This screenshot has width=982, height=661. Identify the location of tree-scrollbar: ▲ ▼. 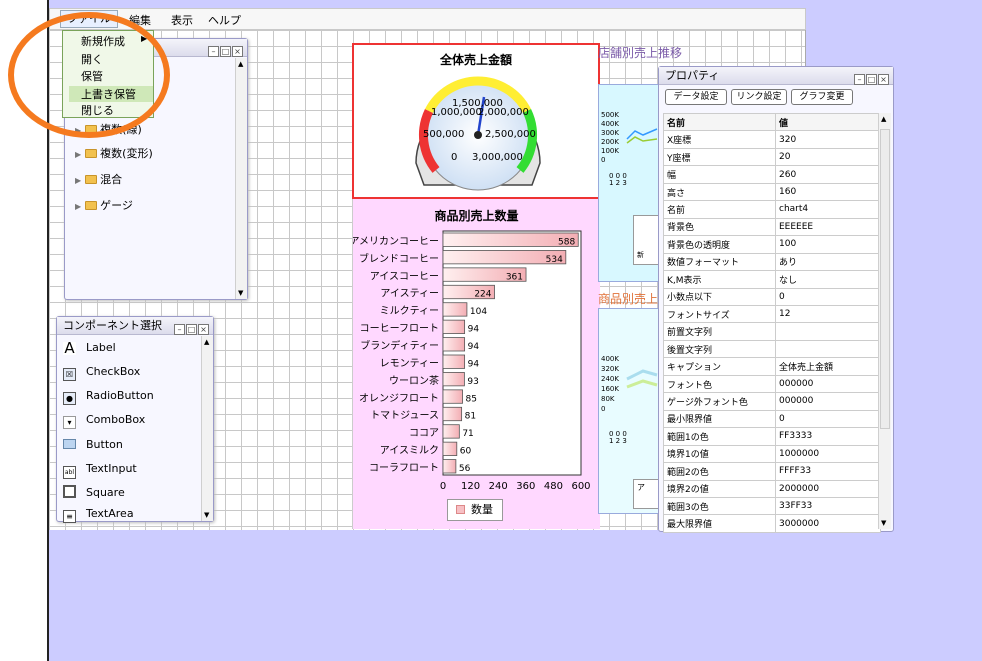
(241, 178).